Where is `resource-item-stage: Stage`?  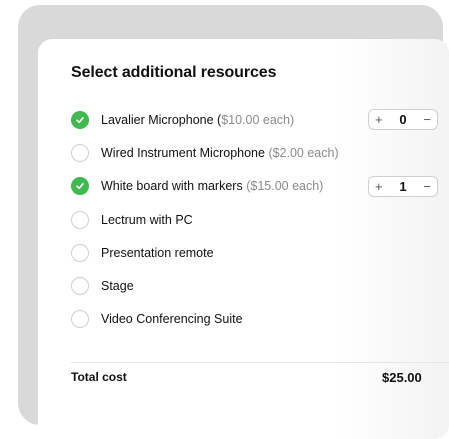
resource-item-stage: Stage is located at coordinates (260, 285).